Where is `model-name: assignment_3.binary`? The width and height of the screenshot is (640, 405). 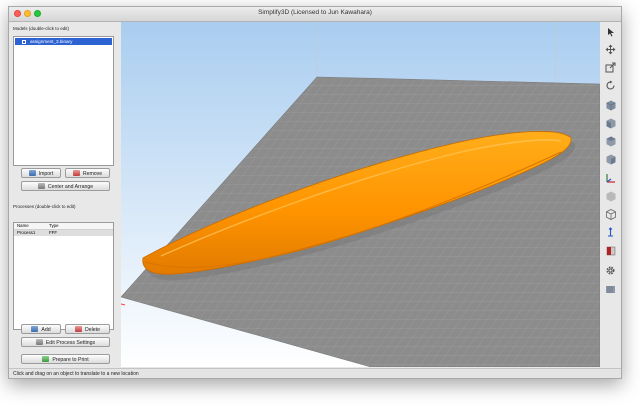
model-name: assignment_3.binary is located at coordinates (51, 41).